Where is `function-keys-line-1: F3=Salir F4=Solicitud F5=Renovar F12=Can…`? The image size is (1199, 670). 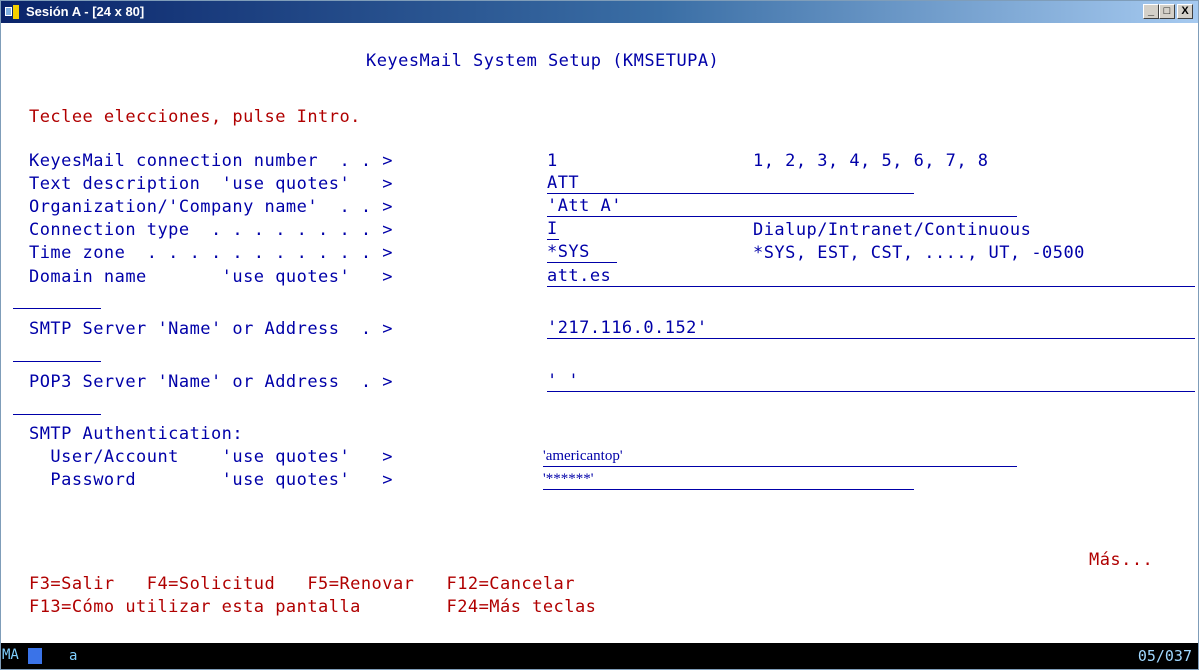
function-keys-line-1: F3=Salir F4=Solicitud F5=Renovar F12=Can… is located at coordinates (302, 584).